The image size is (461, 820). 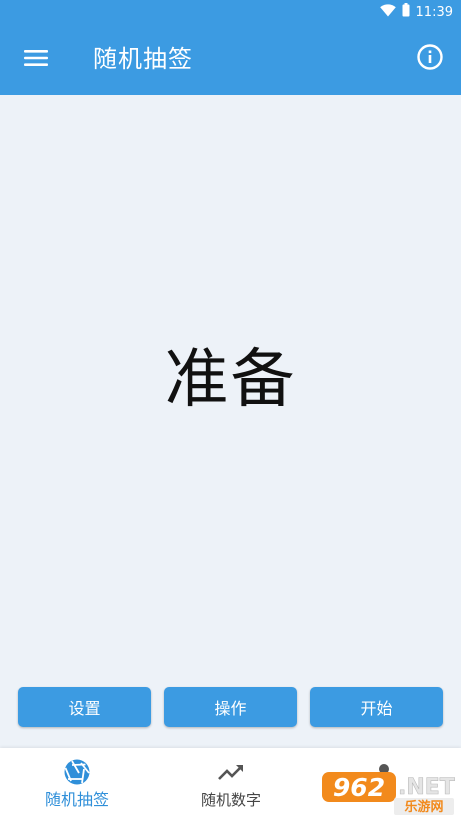 What do you see at coordinates (230, 59) in the screenshot?
I see `app-toolbar: 随机抽签` at bounding box center [230, 59].